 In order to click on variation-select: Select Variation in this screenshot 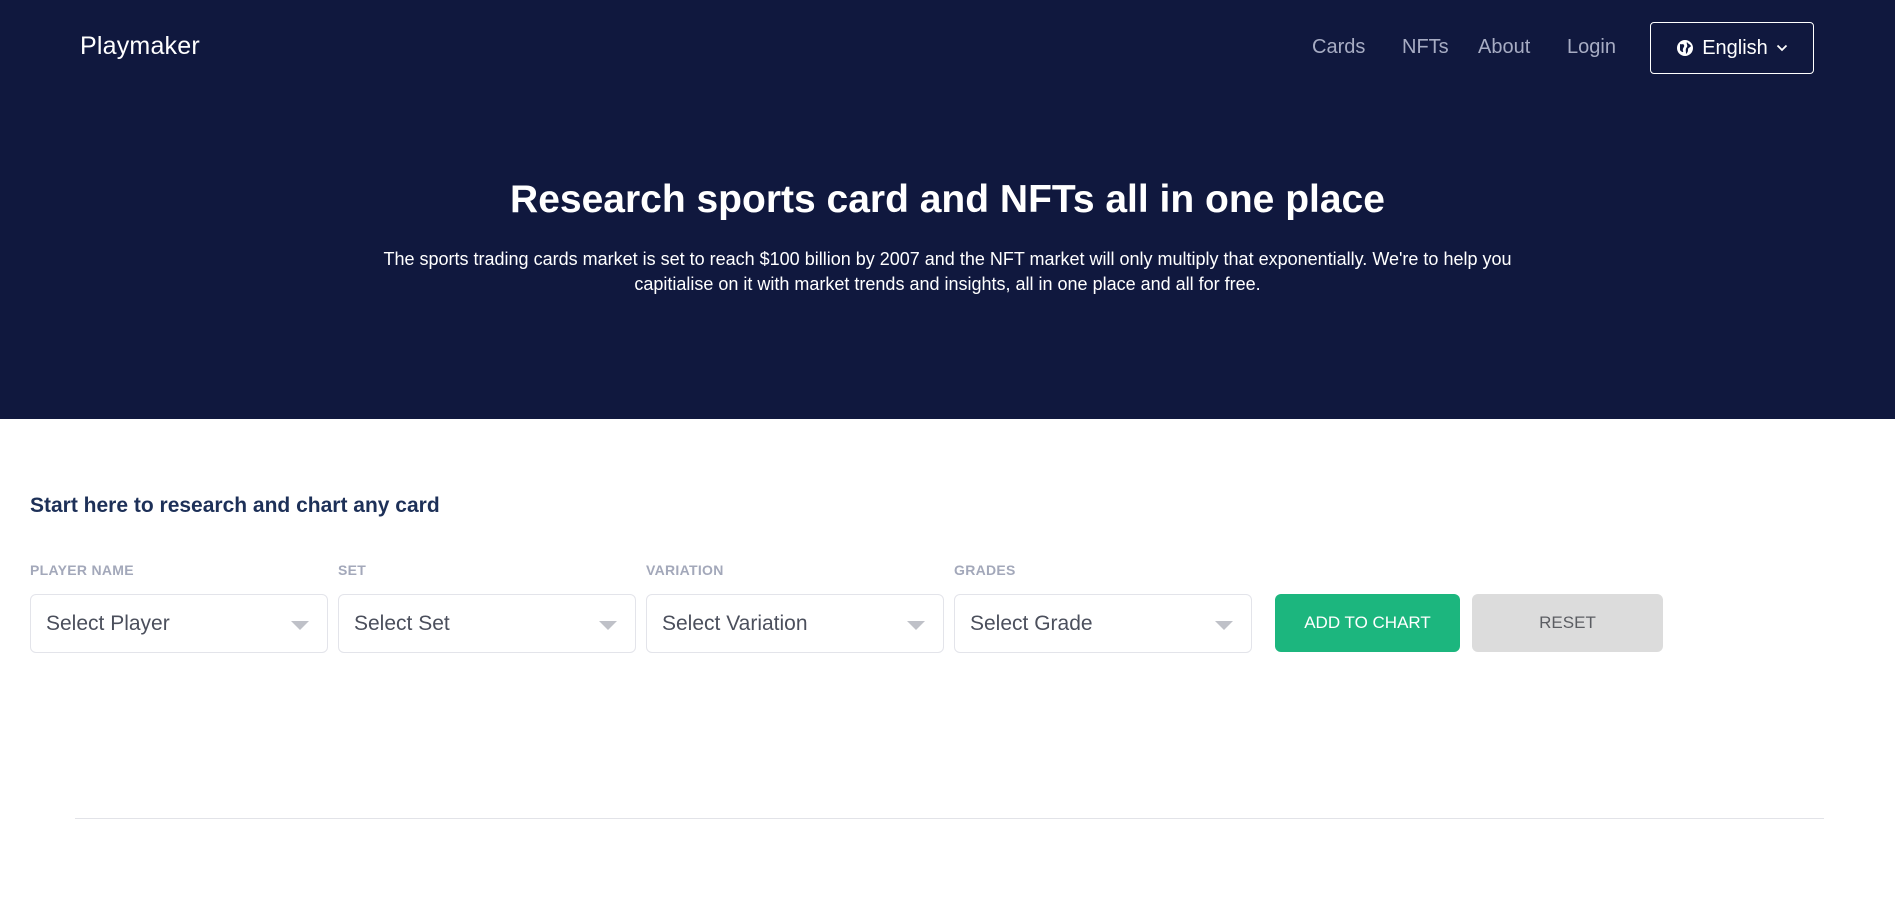, I will do `click(795, 623)`.